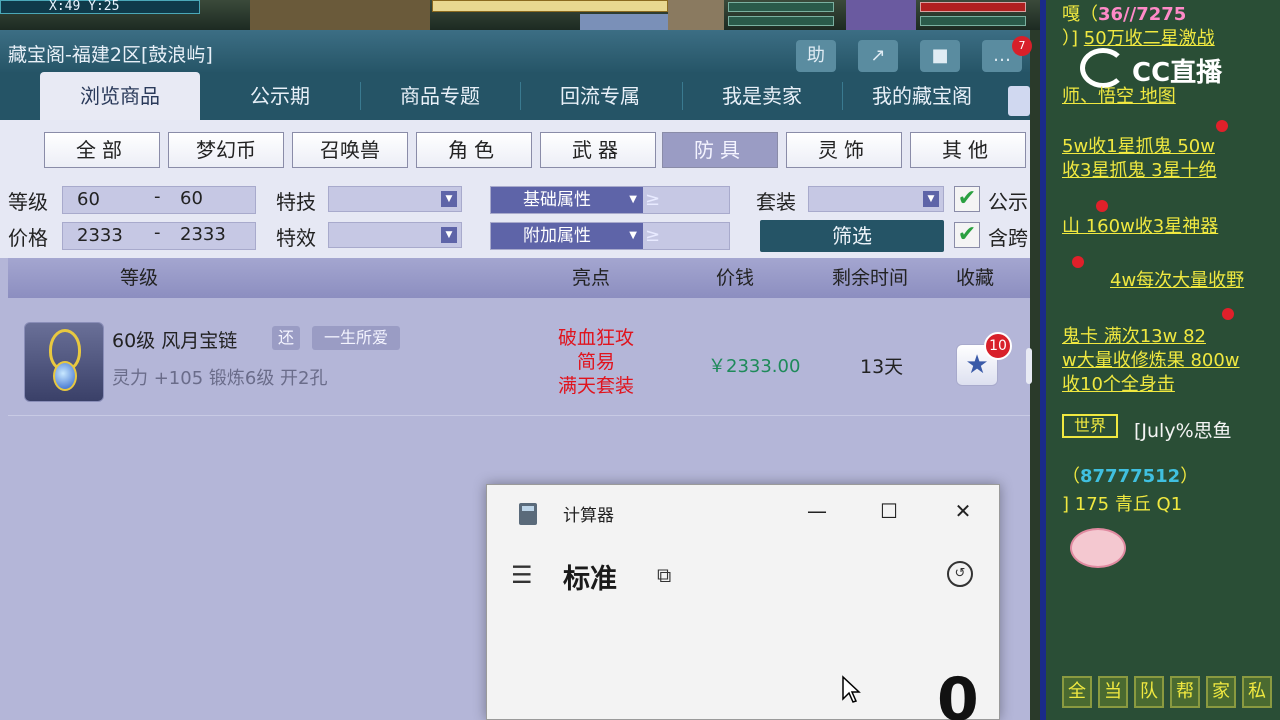 The image size is (1280, 720). What do you see at coordinates (550, 6) in the screenshot?
I see `hud-progress-bar` at bounding box center [550, 6].